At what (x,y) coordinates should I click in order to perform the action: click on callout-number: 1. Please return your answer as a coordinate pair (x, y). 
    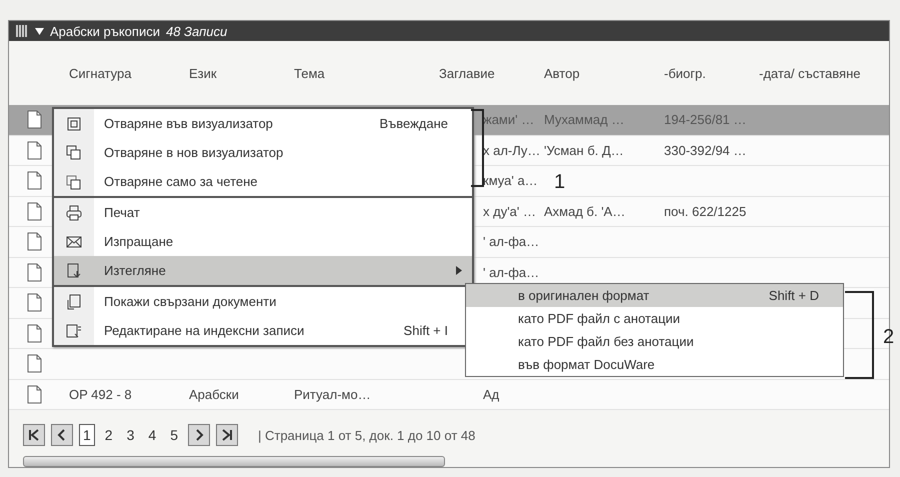
    Looking at the image, I should click on (560, 182).